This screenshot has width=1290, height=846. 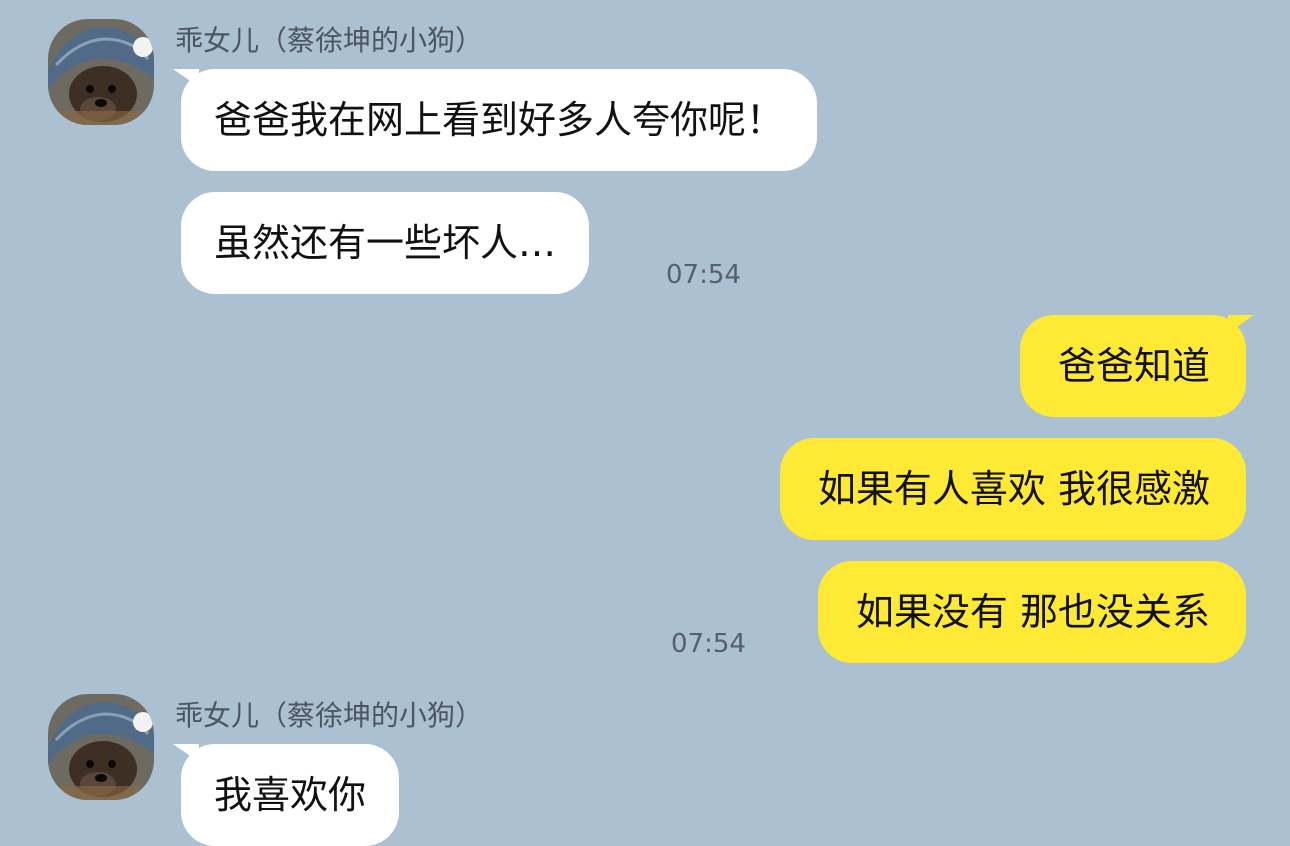 I want to click on message-bubble-incoming: 我喜欢你, so click(x=290, y=795).